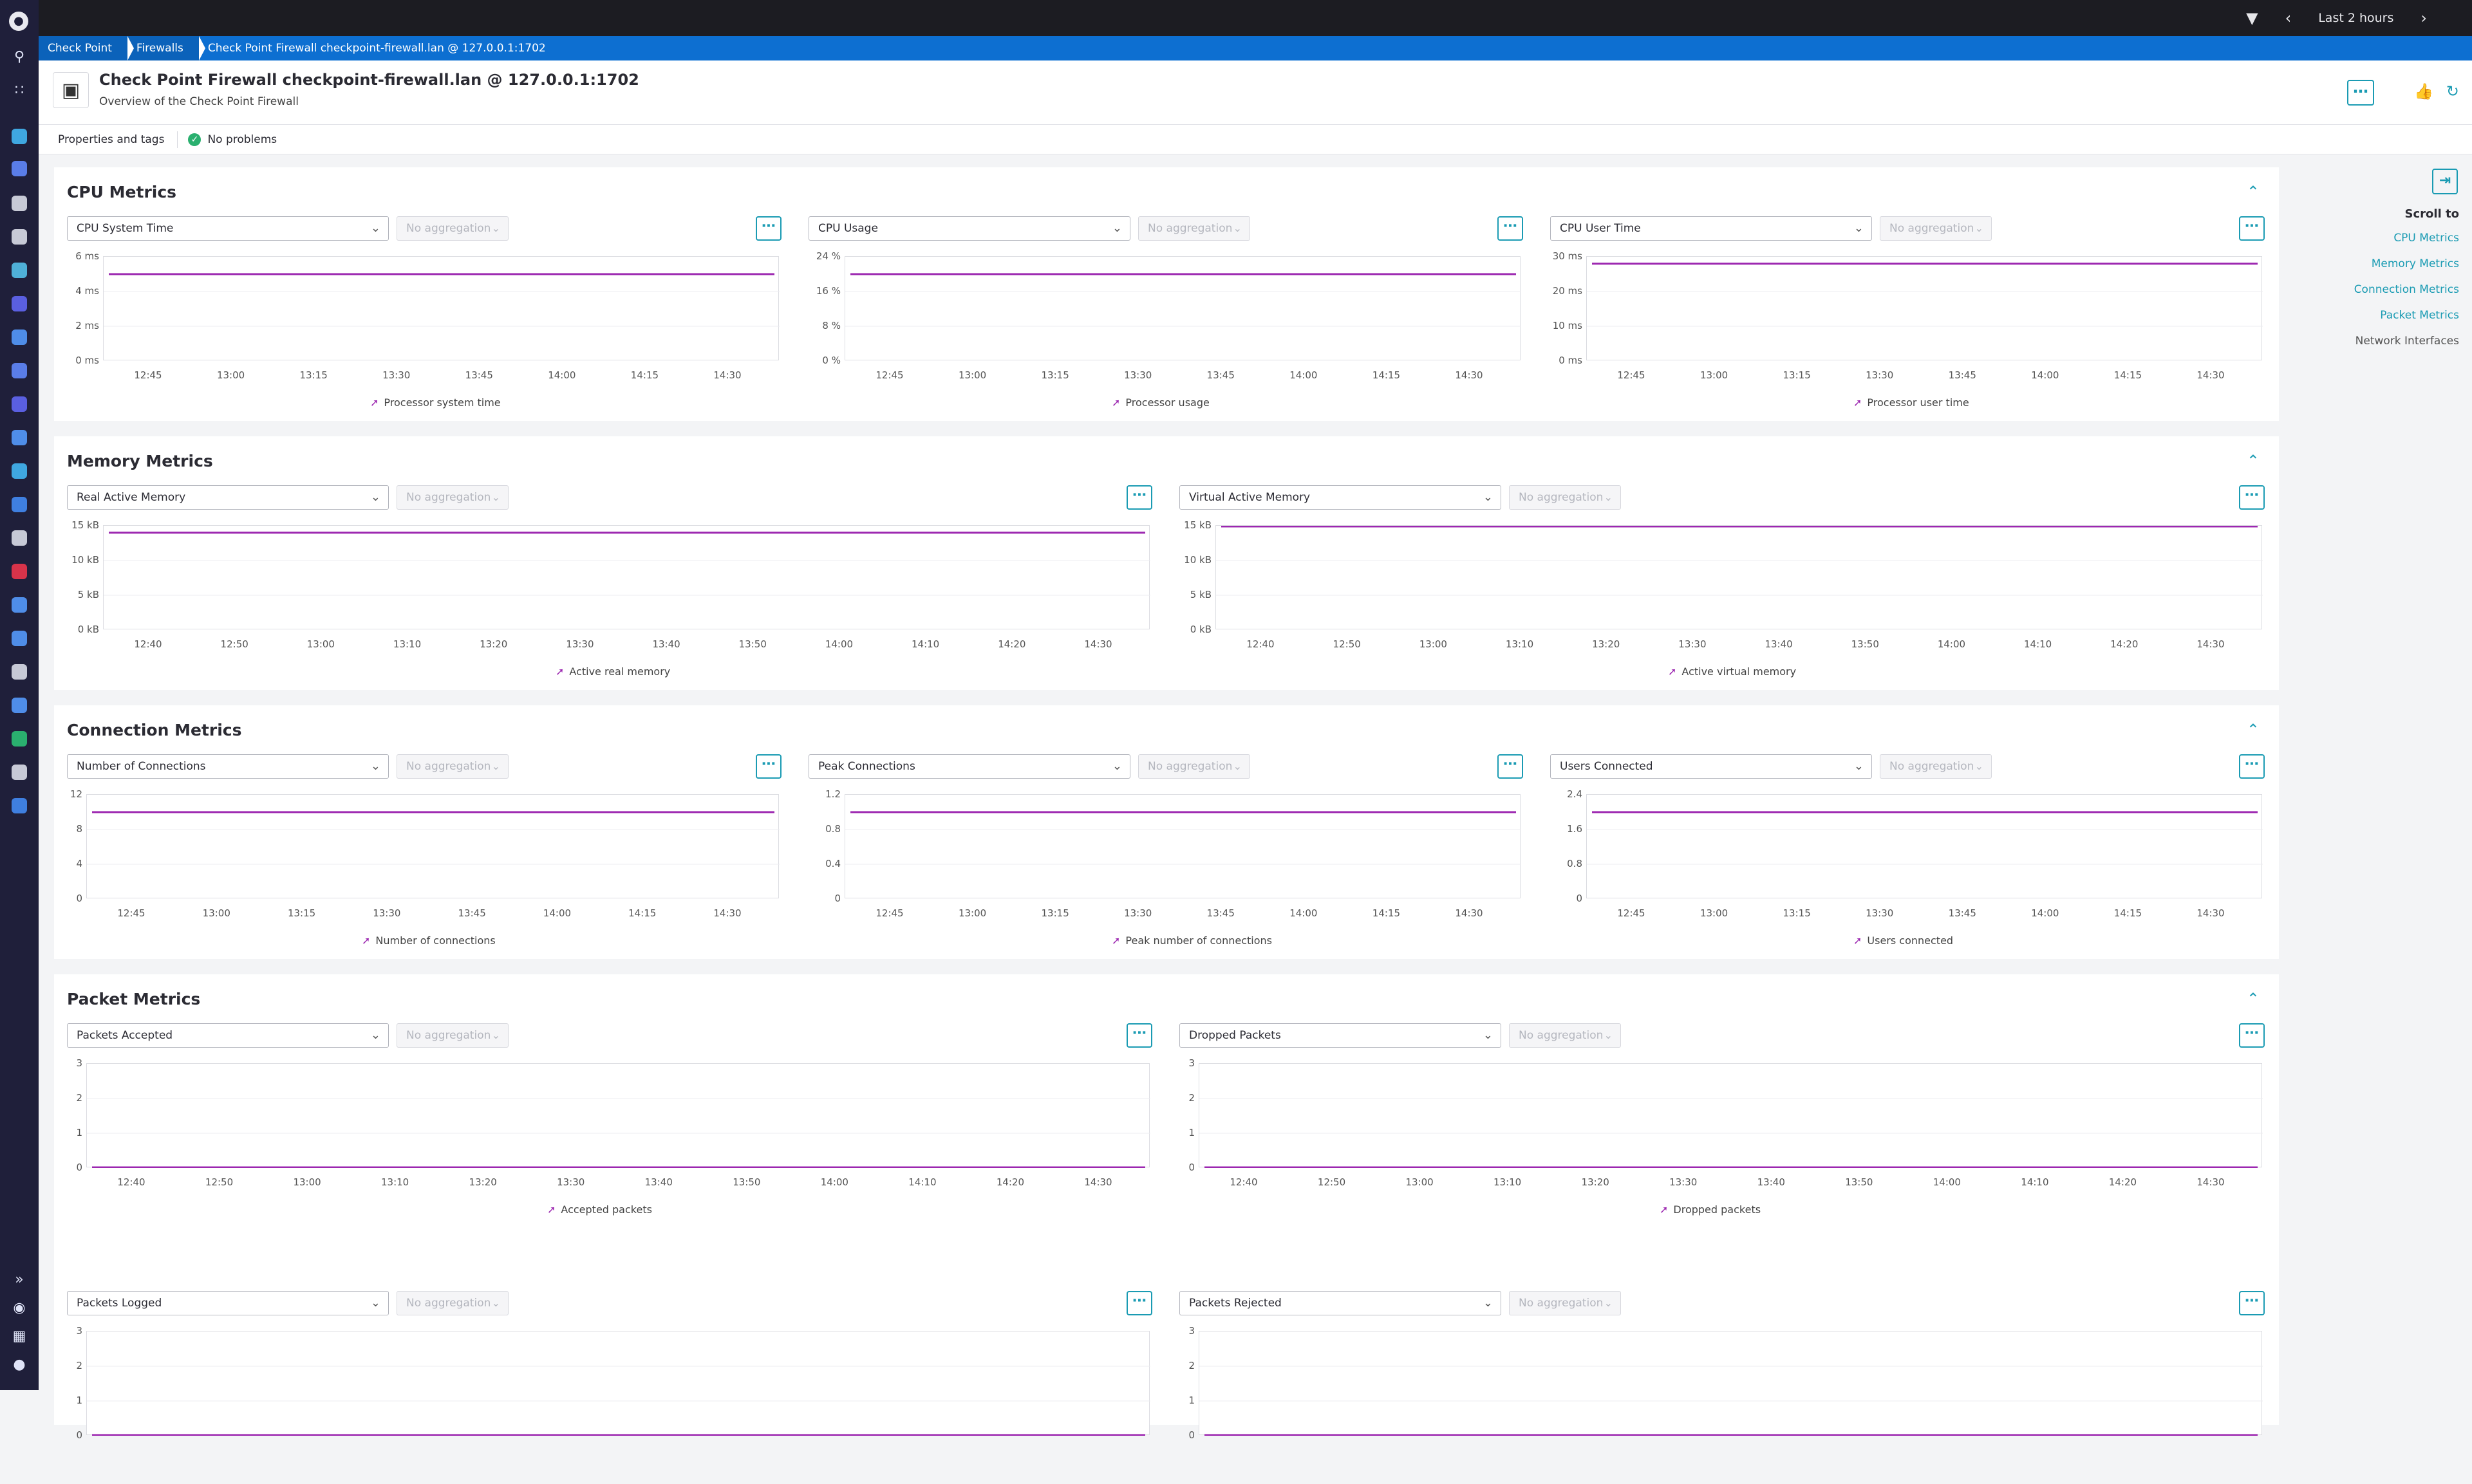  What do you see at coordinates (227, 139) in the screenshot?
I see `problem-status: ✓ No problems` at bounding box center [227, 139].